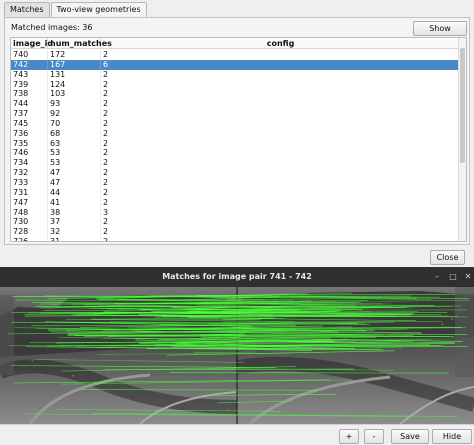  I want to click on table-row: 748 38 3, so click(235, 212).